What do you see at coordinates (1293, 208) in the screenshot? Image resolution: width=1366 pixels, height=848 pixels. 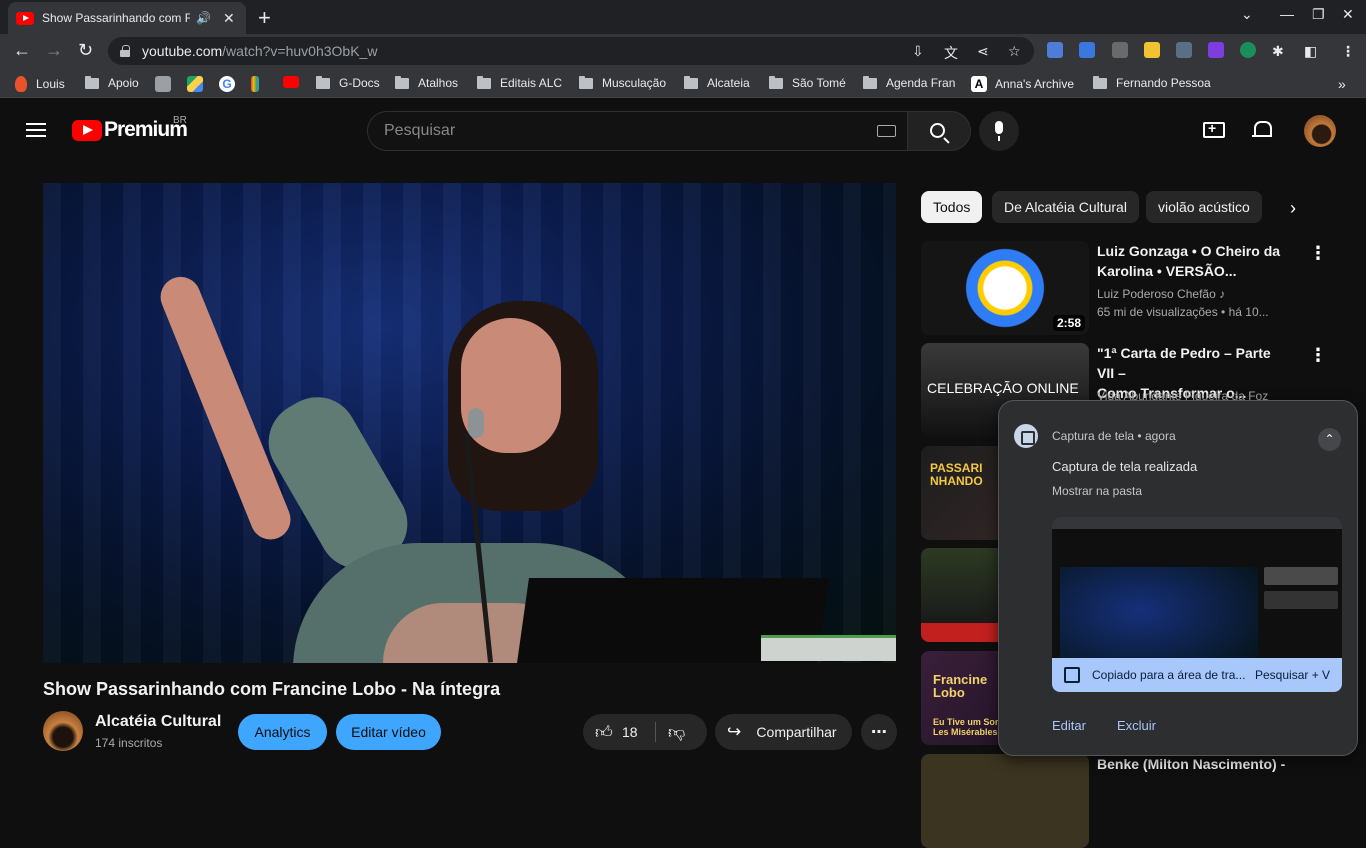 I see `chevron-right-icon: ›` at bounding box center [1293, 208].